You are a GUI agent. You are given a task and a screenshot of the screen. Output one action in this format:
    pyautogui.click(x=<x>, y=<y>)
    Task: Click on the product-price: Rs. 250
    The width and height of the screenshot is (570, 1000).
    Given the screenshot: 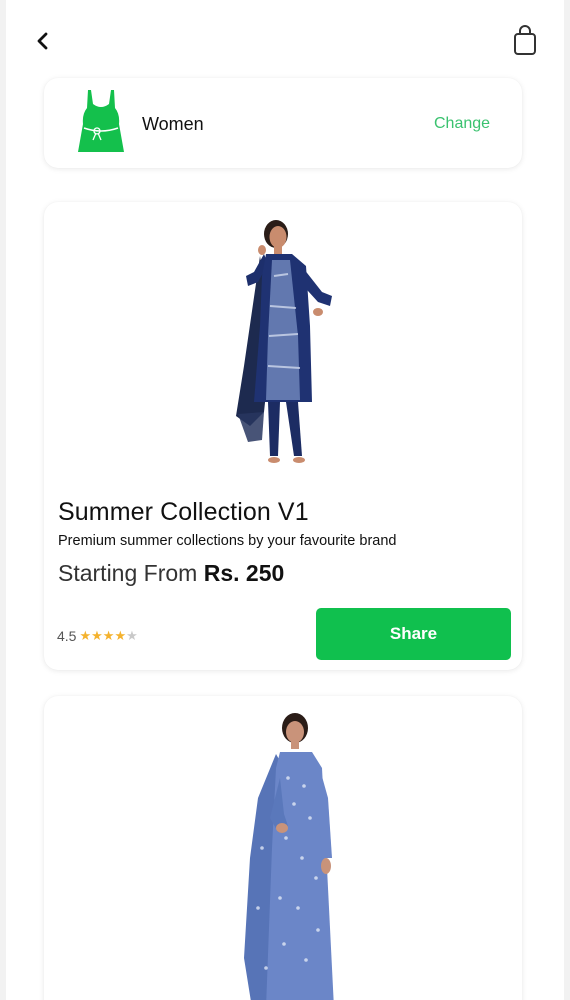 What is the action you would take?
    pyautogui.click(x=244, y=573)
    